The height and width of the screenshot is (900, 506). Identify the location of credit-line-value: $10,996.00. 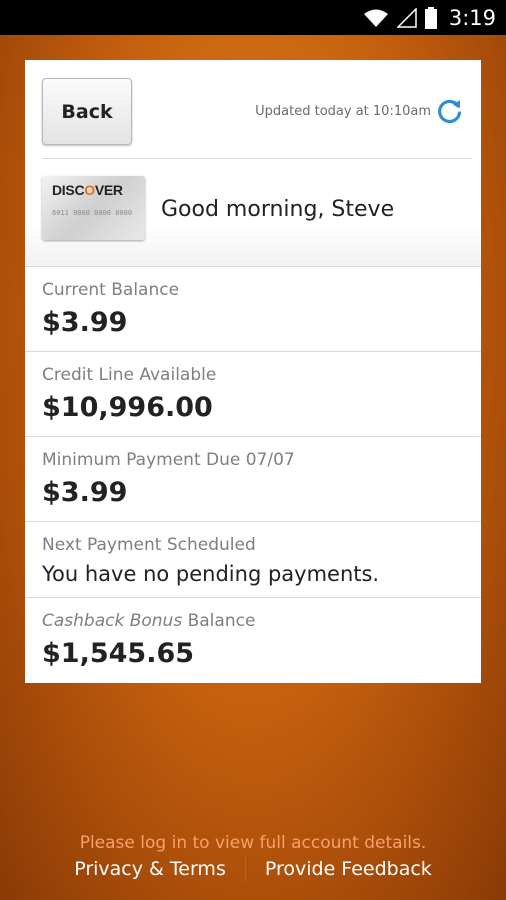
(127, 407).